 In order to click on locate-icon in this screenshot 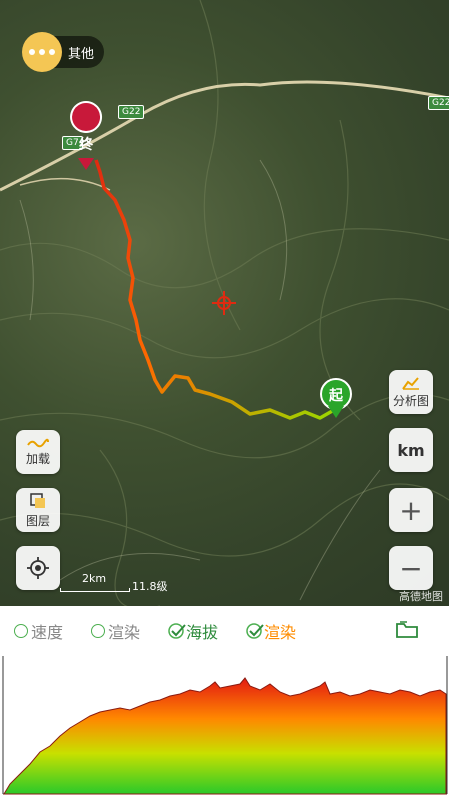, I will do `click(38, 568)`.